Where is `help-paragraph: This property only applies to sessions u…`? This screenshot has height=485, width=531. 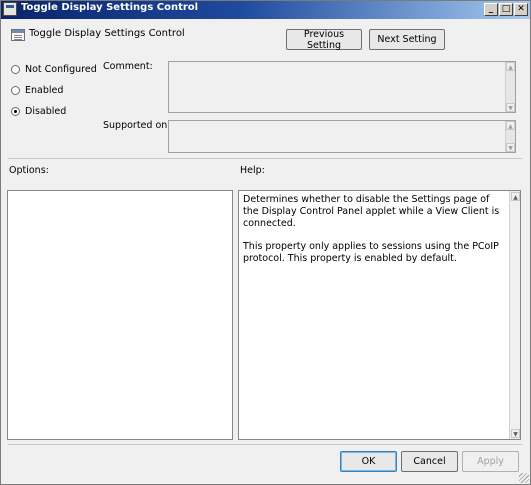
help-paragraph: This property only applies to sessions u… is located at coordinates (371, 252).